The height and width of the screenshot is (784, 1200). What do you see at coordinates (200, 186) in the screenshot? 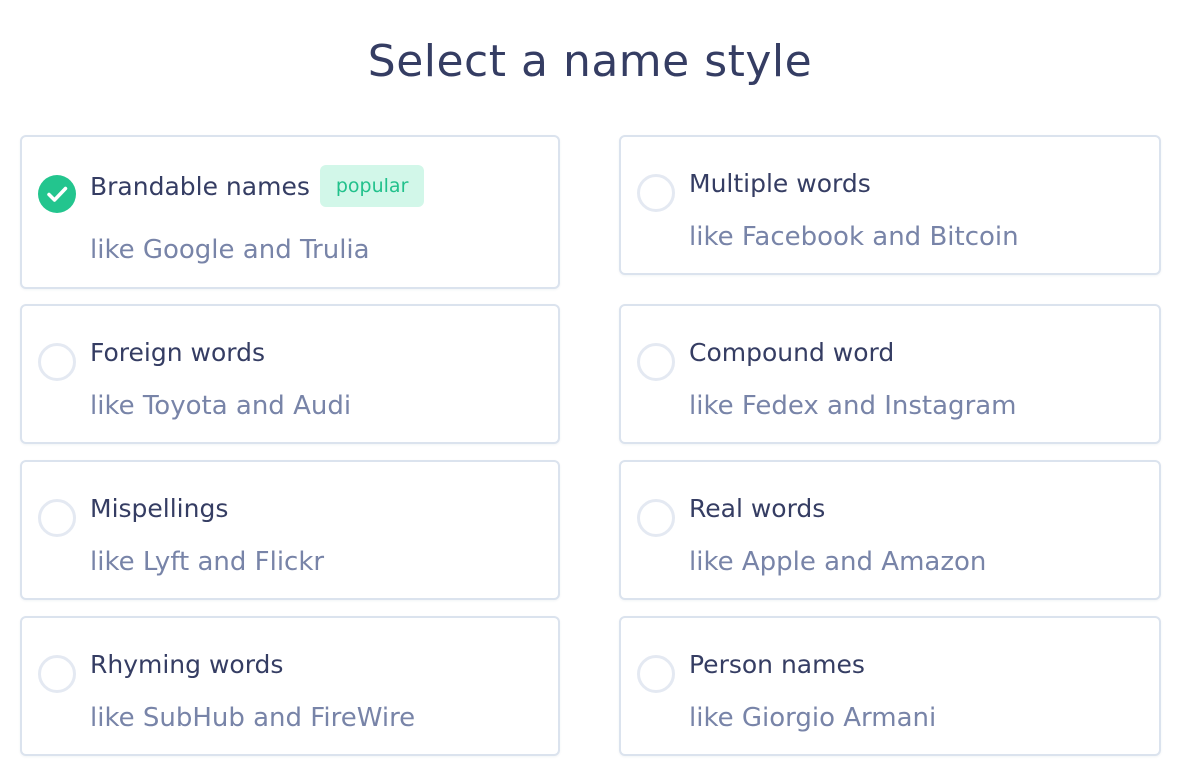
I see `option-label: Brandable names` at bounding box center [200, 186].